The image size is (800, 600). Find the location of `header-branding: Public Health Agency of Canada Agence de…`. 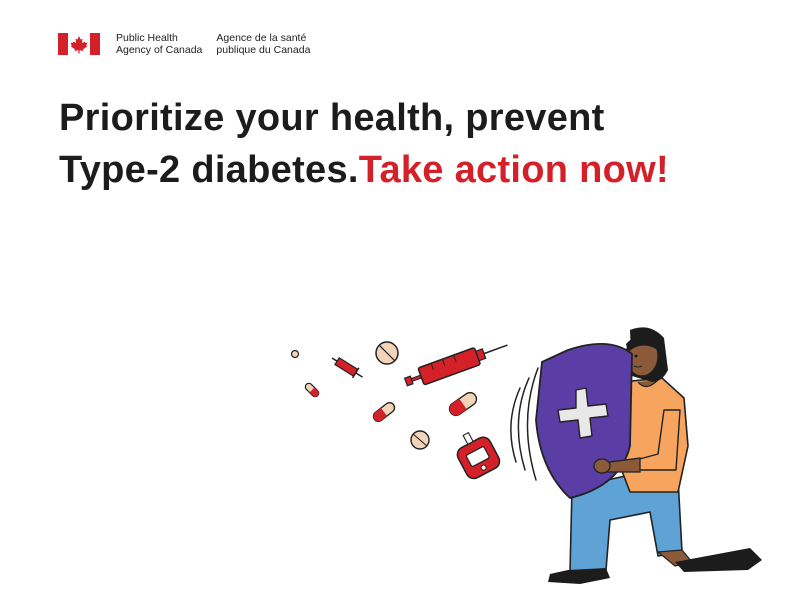

header-branding: Public Health Agency of Canada Agence de… is located at coordinates (184, 44).